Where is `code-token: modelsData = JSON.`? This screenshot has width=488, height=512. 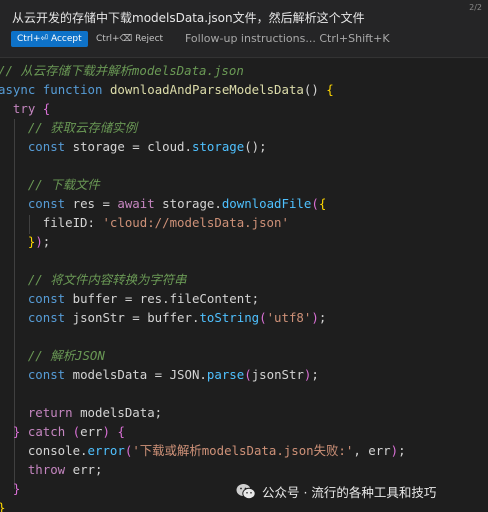 code-token: modelsData = JSON. is located at coordinates (136, 374).